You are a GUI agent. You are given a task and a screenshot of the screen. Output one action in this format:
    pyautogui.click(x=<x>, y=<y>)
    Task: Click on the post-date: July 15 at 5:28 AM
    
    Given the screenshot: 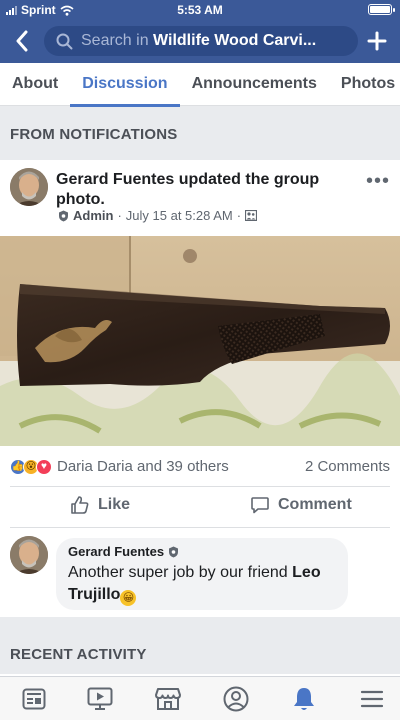 What is the action you would take?
    pyautogui.click(x=179, y=215)
    